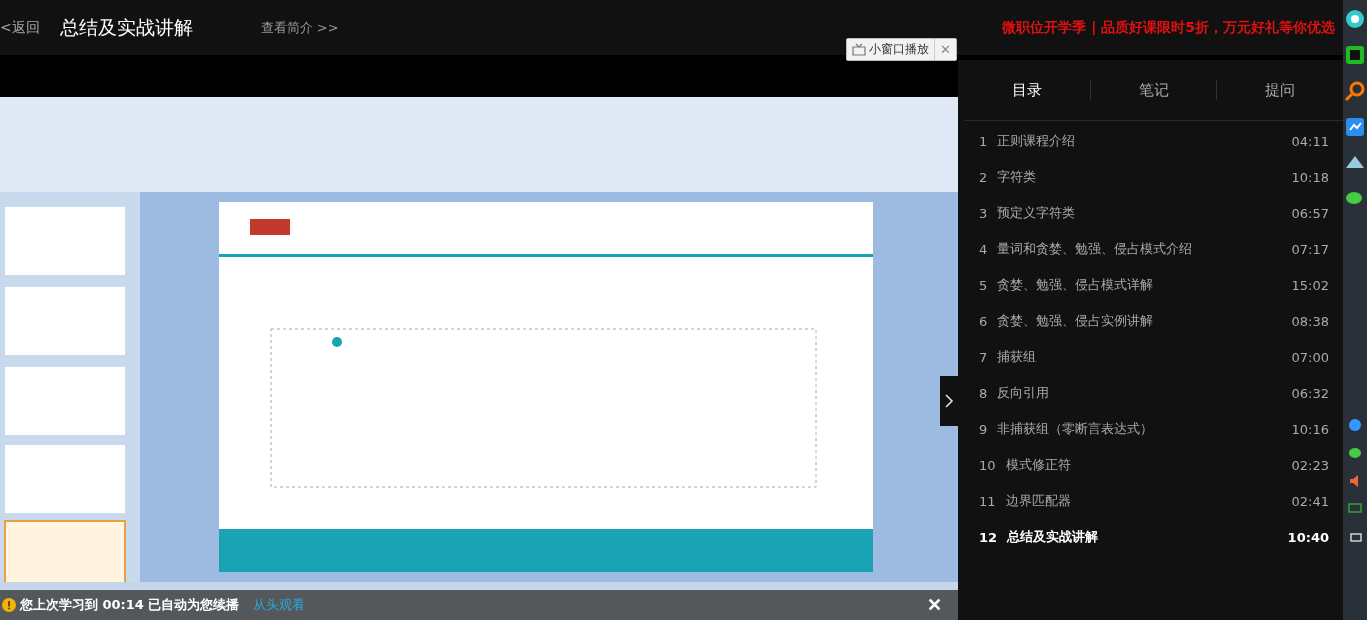  What do you see at coordinates (1150, 465) in the screenshot?
I see `chapter-item: 10 模式修正符 02:23` at bounding box center [1150, 465].